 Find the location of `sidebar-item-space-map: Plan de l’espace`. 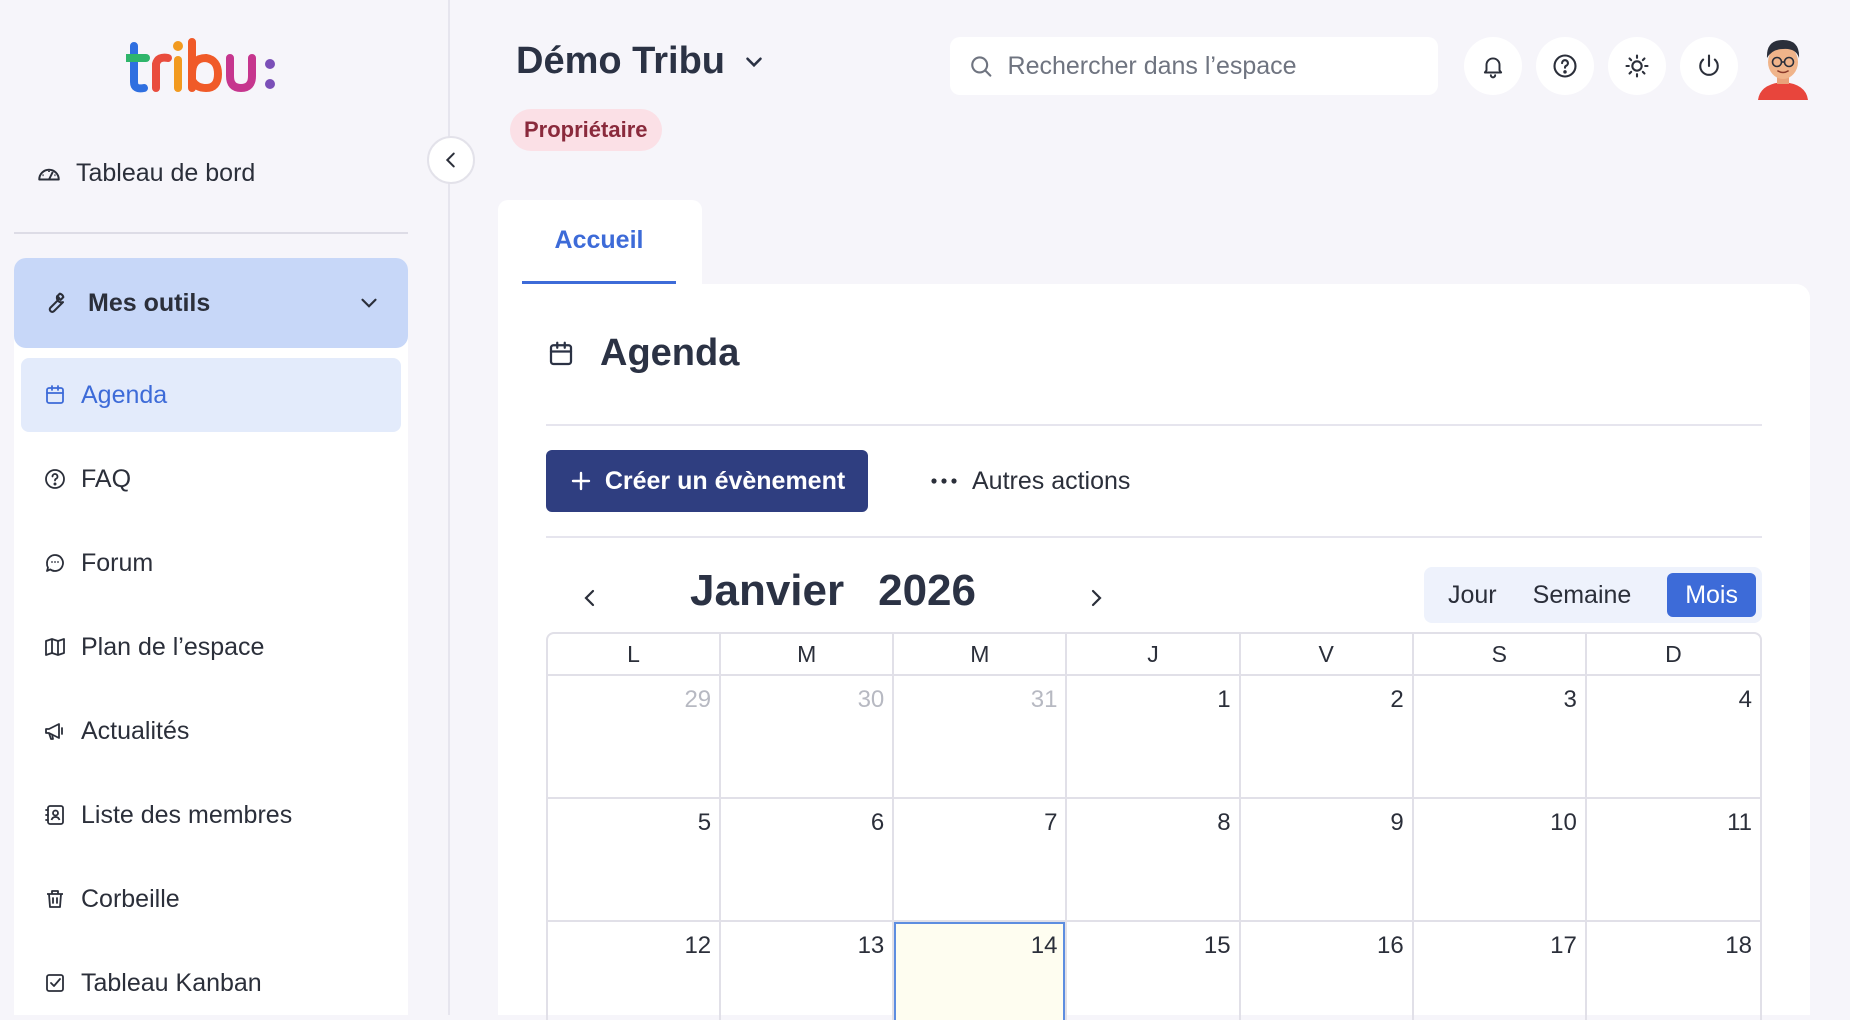

sidebar-item-space-map: Plan de l’espace is located at coordinates (211, 647).